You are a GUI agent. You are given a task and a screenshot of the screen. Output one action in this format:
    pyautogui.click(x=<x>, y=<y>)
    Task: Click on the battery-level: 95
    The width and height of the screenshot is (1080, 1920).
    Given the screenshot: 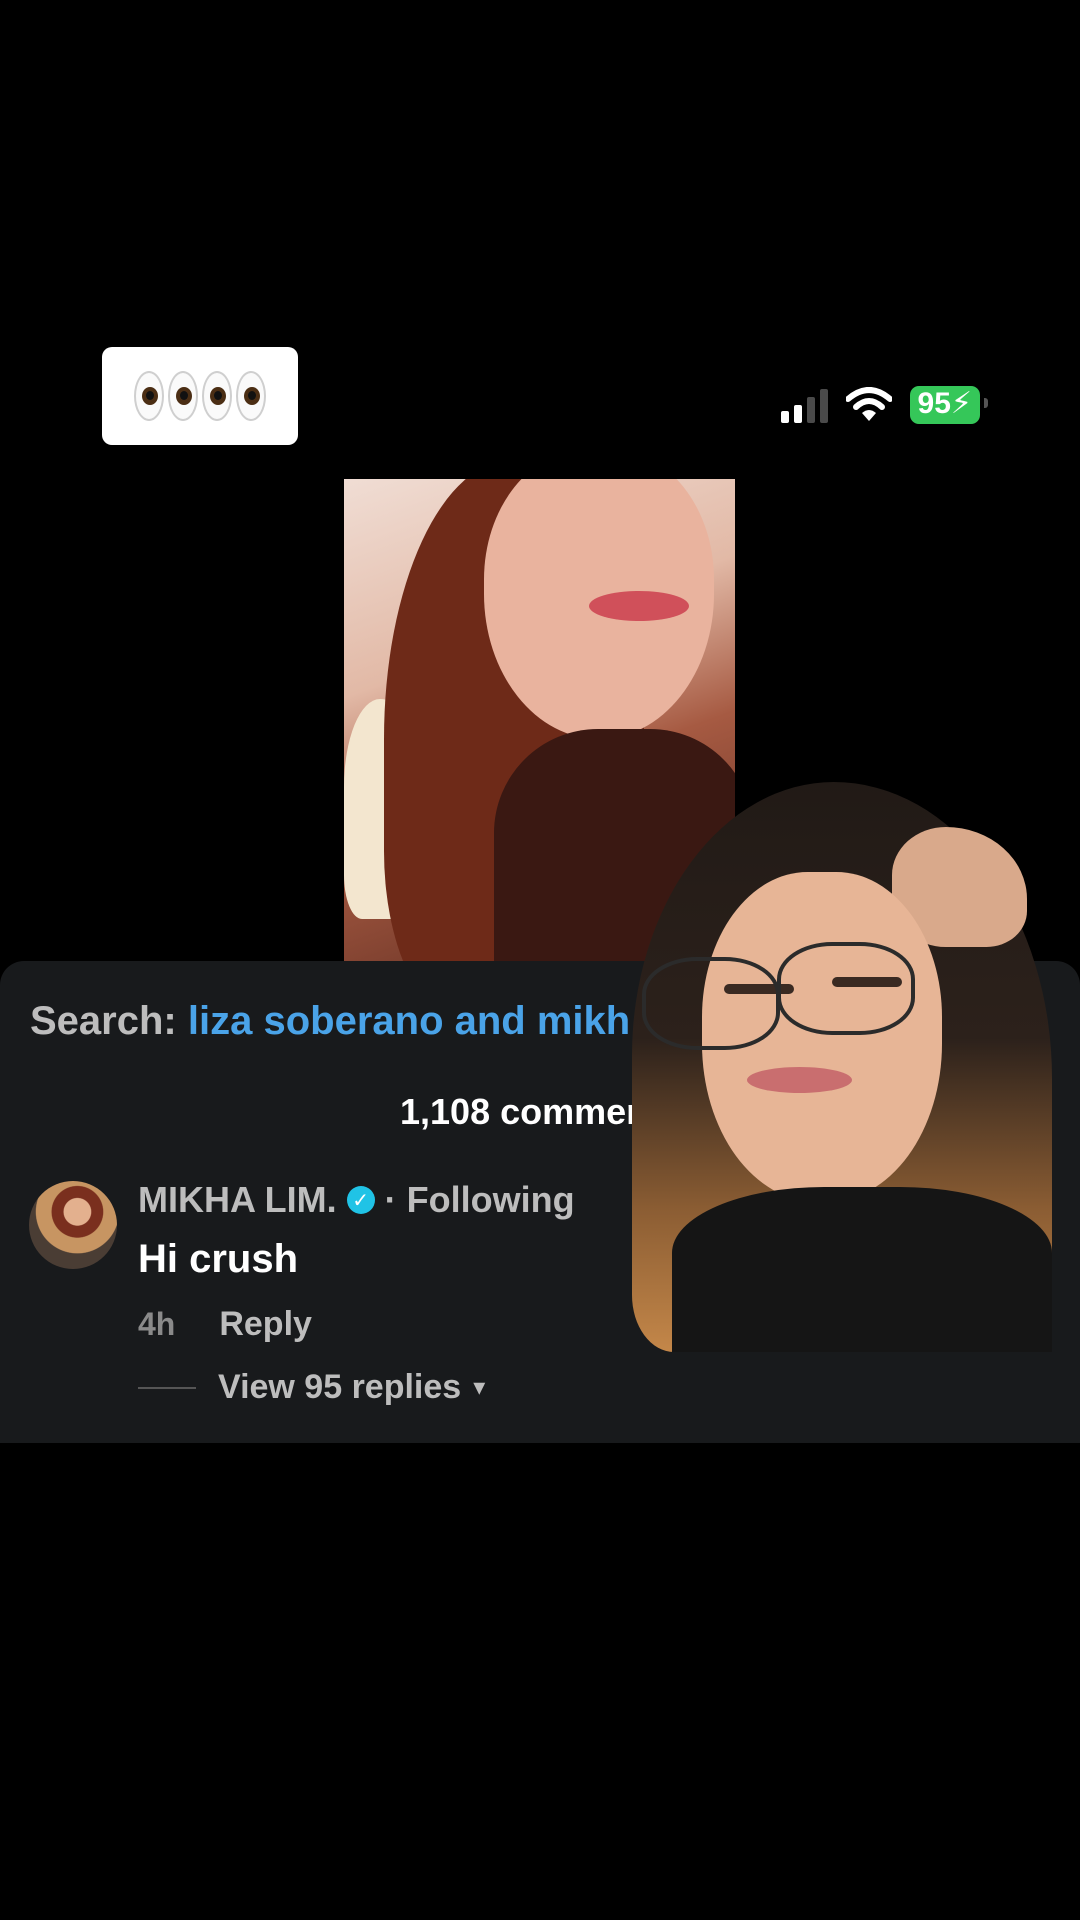 What is the action you would take?
    pyautogui.click(x=934, y=403)
    